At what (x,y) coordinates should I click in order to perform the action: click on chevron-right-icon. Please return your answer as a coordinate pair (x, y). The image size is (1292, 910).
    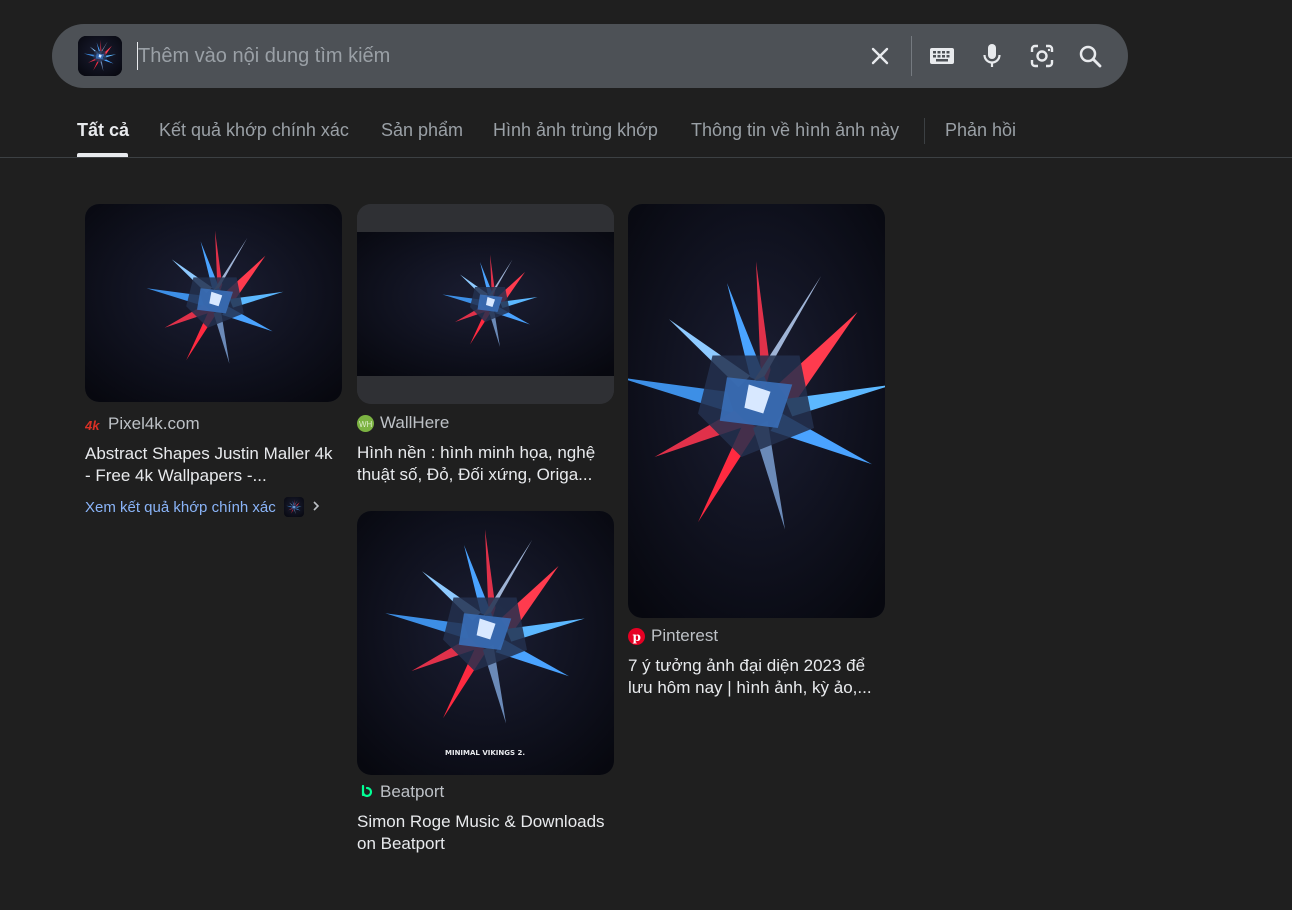
    Looking at the image, I should click on (316, 507).